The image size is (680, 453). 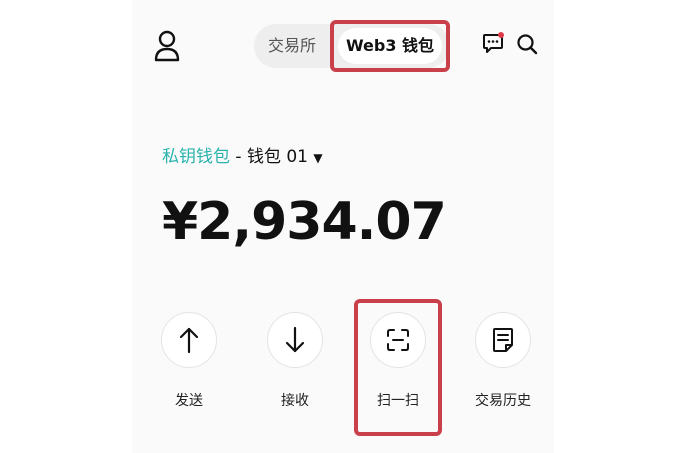 What do you see at coordinates (527, 44) in the screenshot?
I see `search-icon` at bounding box center [527, 44].